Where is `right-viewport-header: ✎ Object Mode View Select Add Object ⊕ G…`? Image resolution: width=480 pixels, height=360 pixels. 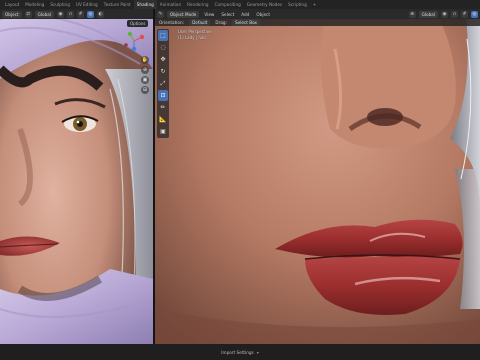
right-viewport-header: ✎ Object Mode View Select Add Object ⊕ G… is located at coordinates (317, 14).